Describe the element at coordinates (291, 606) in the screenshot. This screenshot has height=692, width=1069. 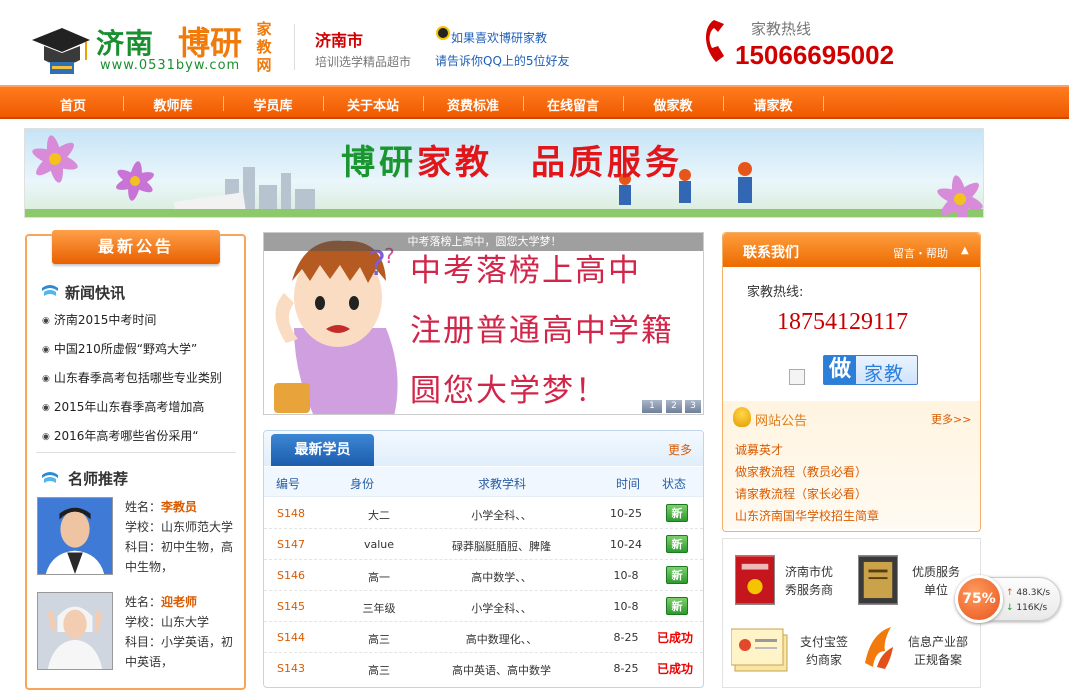
I see `student-id: S145` at that location.